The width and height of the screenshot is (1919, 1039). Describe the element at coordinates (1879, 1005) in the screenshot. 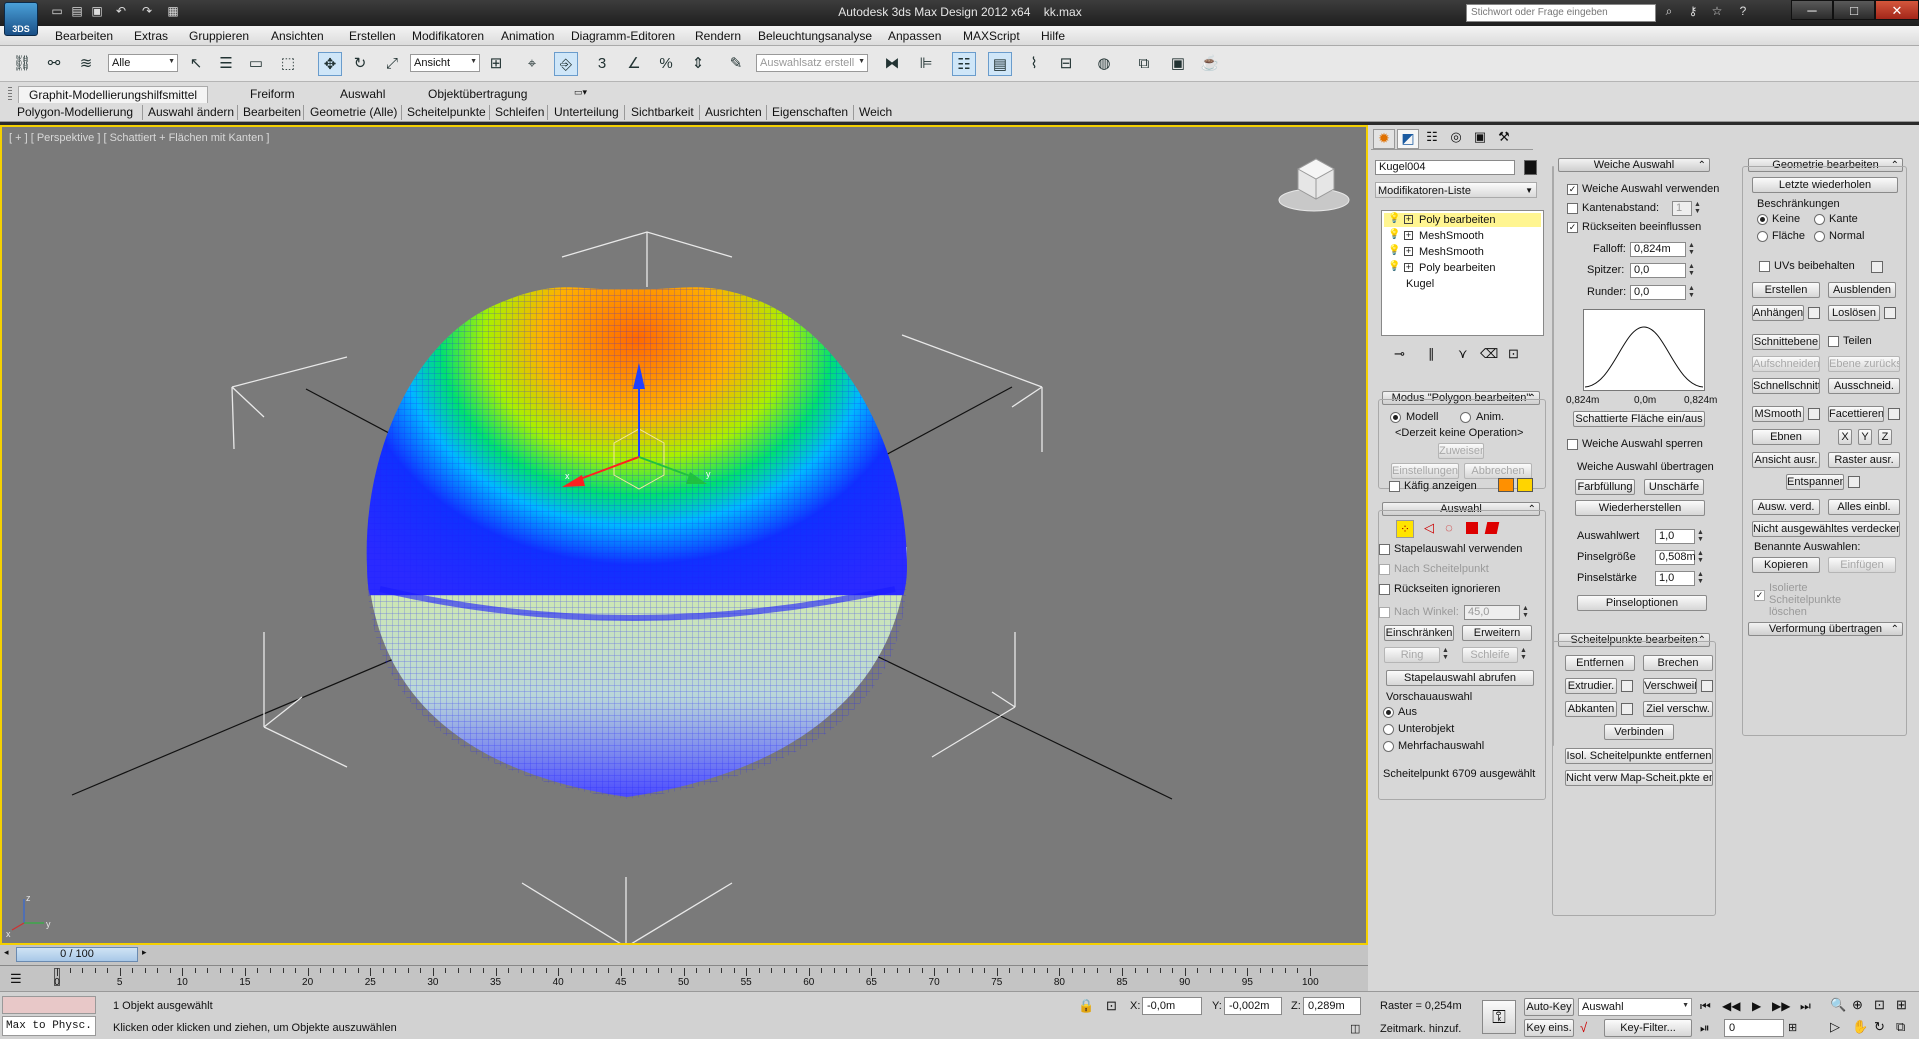

I see `zoom-extents-icon: ⊡` at that location.